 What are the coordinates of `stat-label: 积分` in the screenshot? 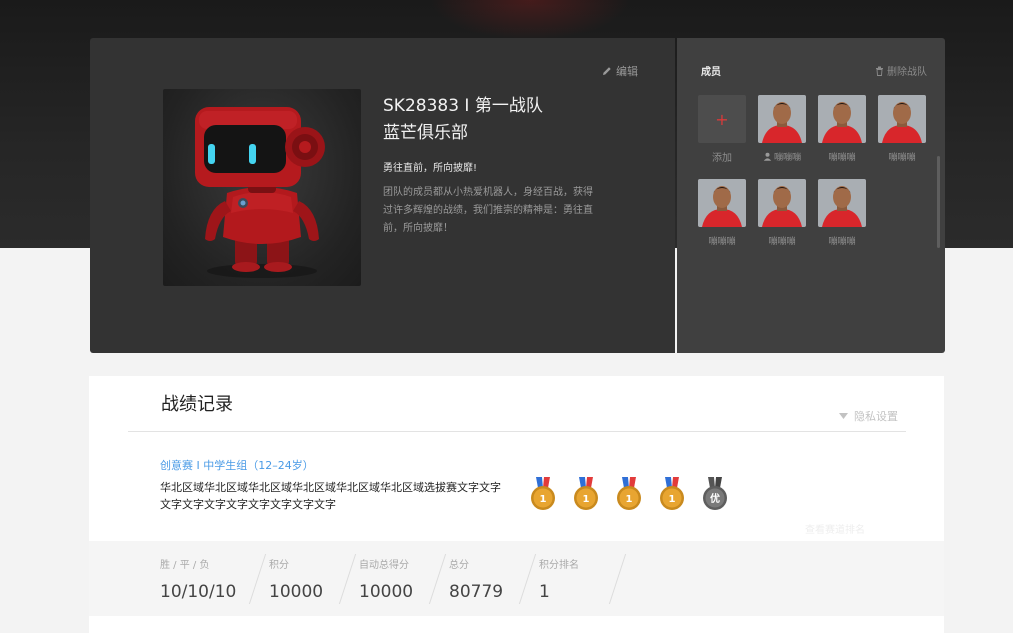 It's located at (279, 565).